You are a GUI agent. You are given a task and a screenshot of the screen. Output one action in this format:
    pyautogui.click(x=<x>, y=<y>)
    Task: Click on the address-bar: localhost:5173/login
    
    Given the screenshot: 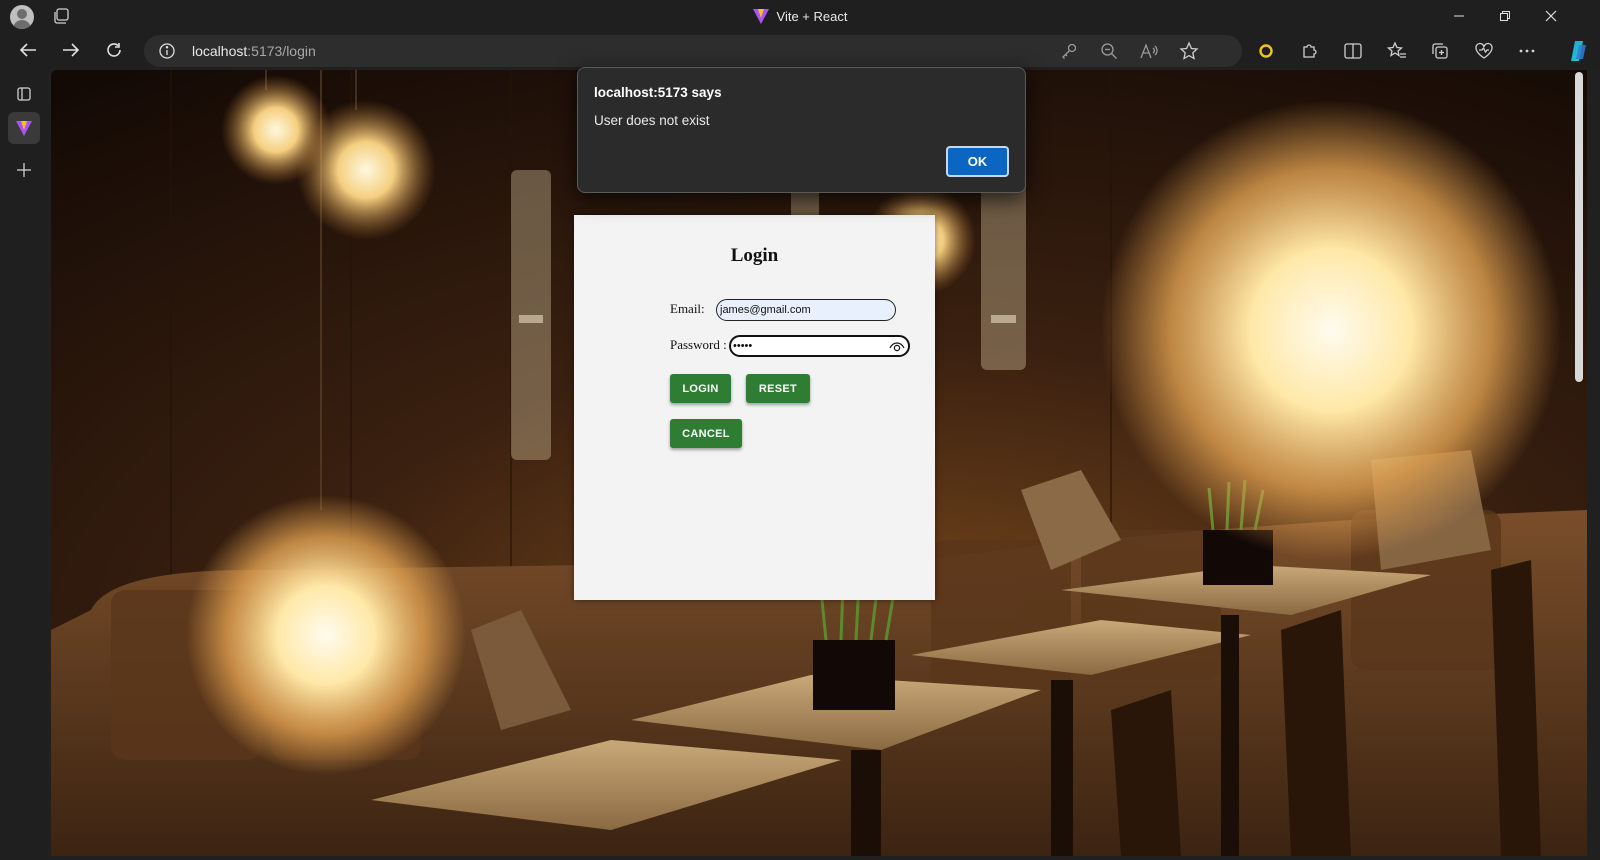 What is the action you would take?
    pyautogui.click(x=693, y=51)
    